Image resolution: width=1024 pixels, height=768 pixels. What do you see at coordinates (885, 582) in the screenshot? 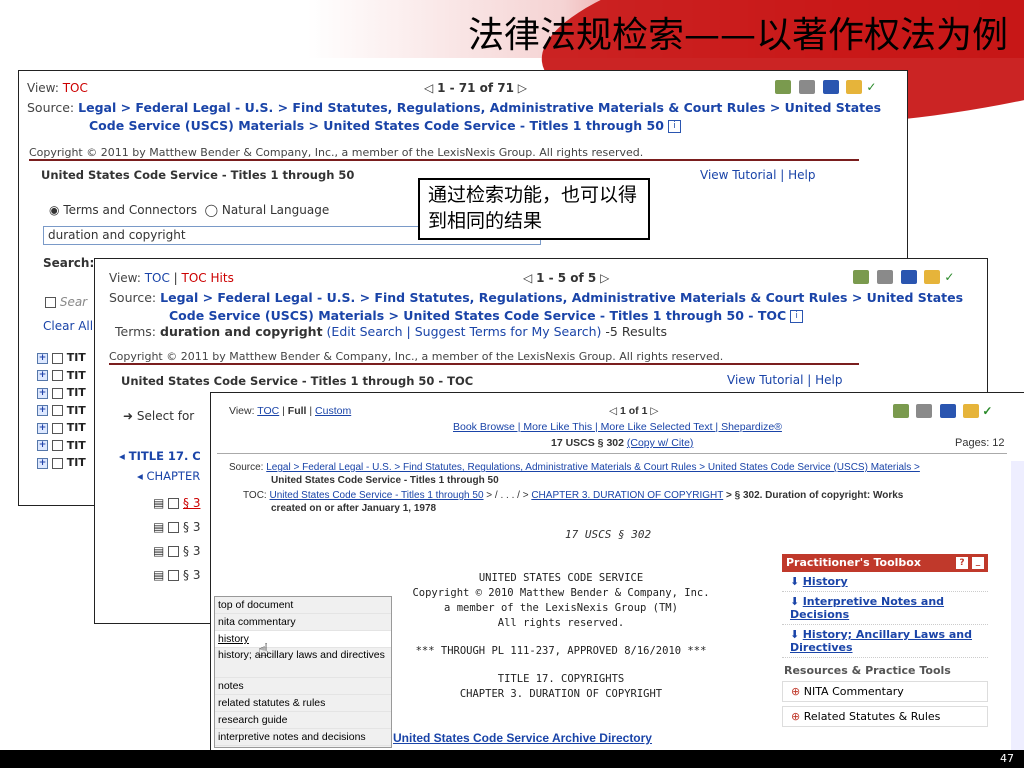
I see `toolbox-item: ⬇ History` at bounding box center [885, 582].